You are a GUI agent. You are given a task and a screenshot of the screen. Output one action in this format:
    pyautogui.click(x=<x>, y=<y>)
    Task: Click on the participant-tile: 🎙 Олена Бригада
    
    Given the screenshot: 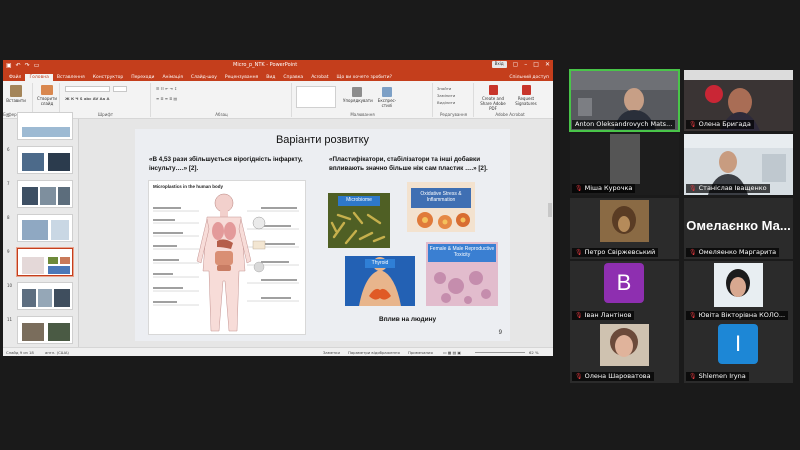 What is the action you would take?
    pyautogui.click(x=738, y=100)
    